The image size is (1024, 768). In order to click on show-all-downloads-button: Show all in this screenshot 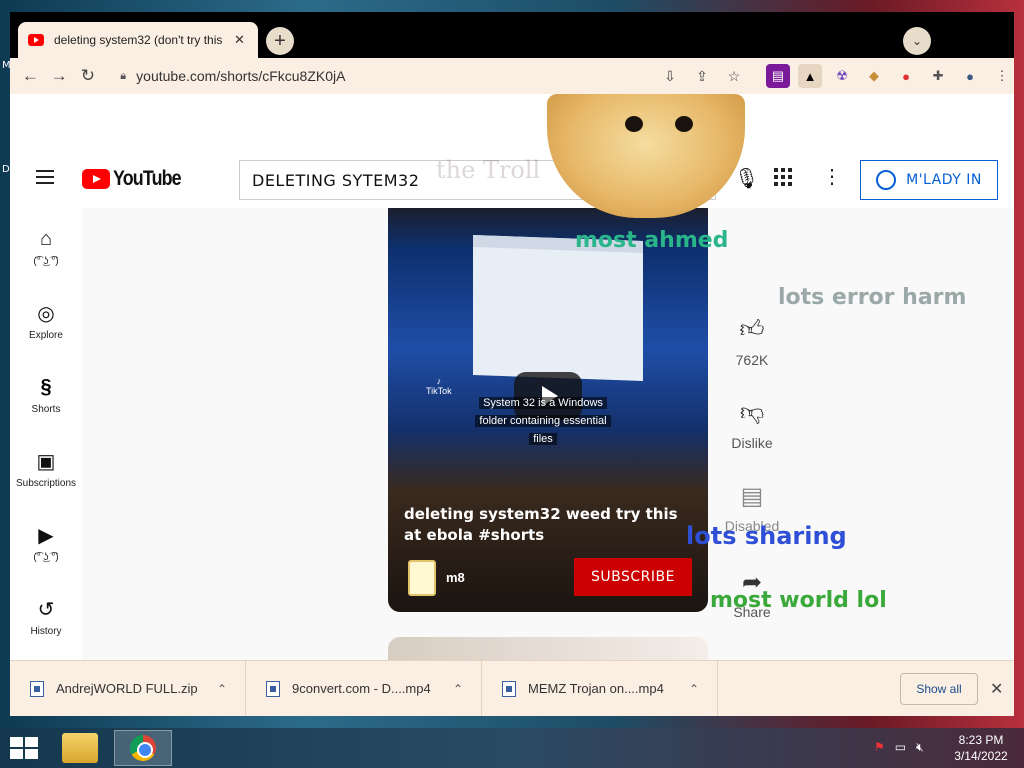, I will do `click(939, 689)`.